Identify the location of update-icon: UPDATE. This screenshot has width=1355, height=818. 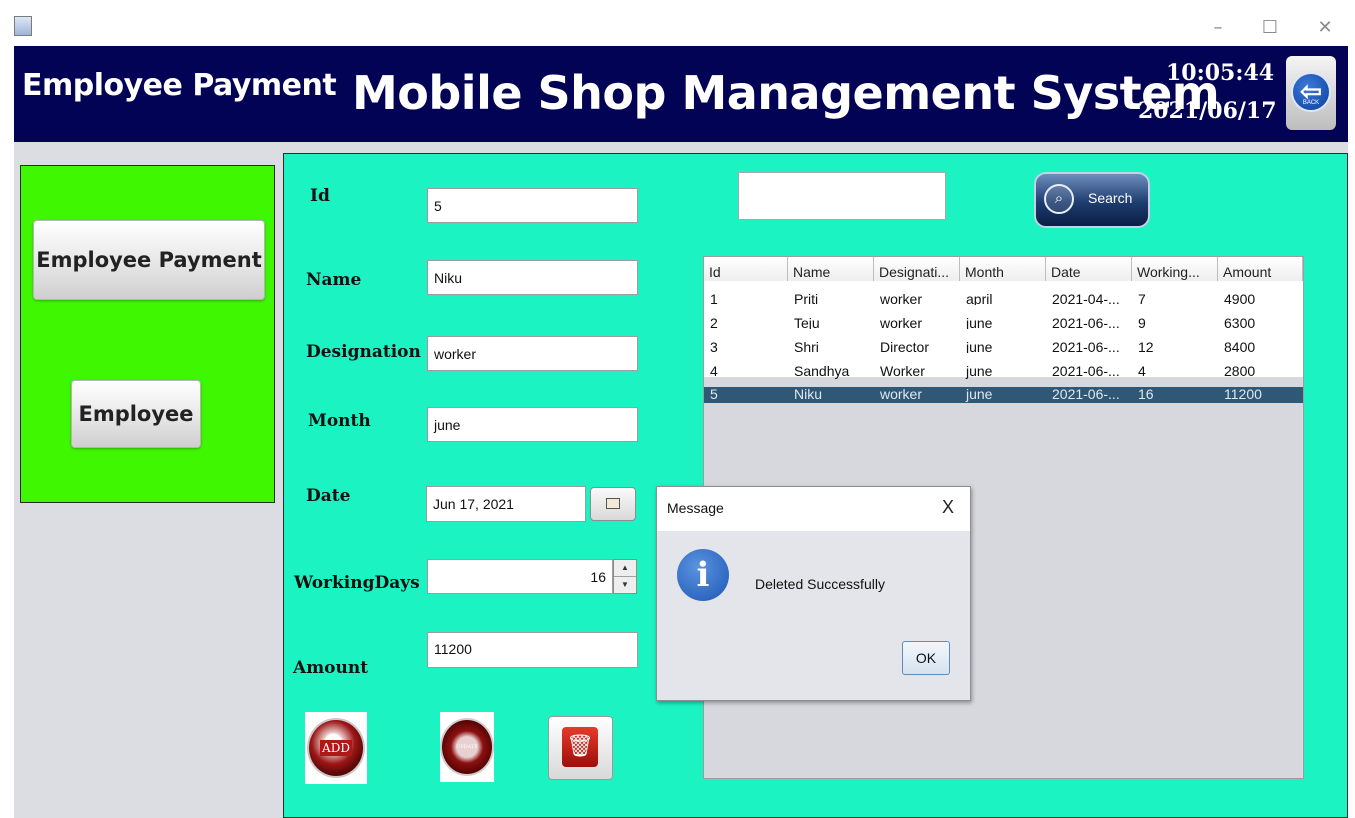
(467, 747).